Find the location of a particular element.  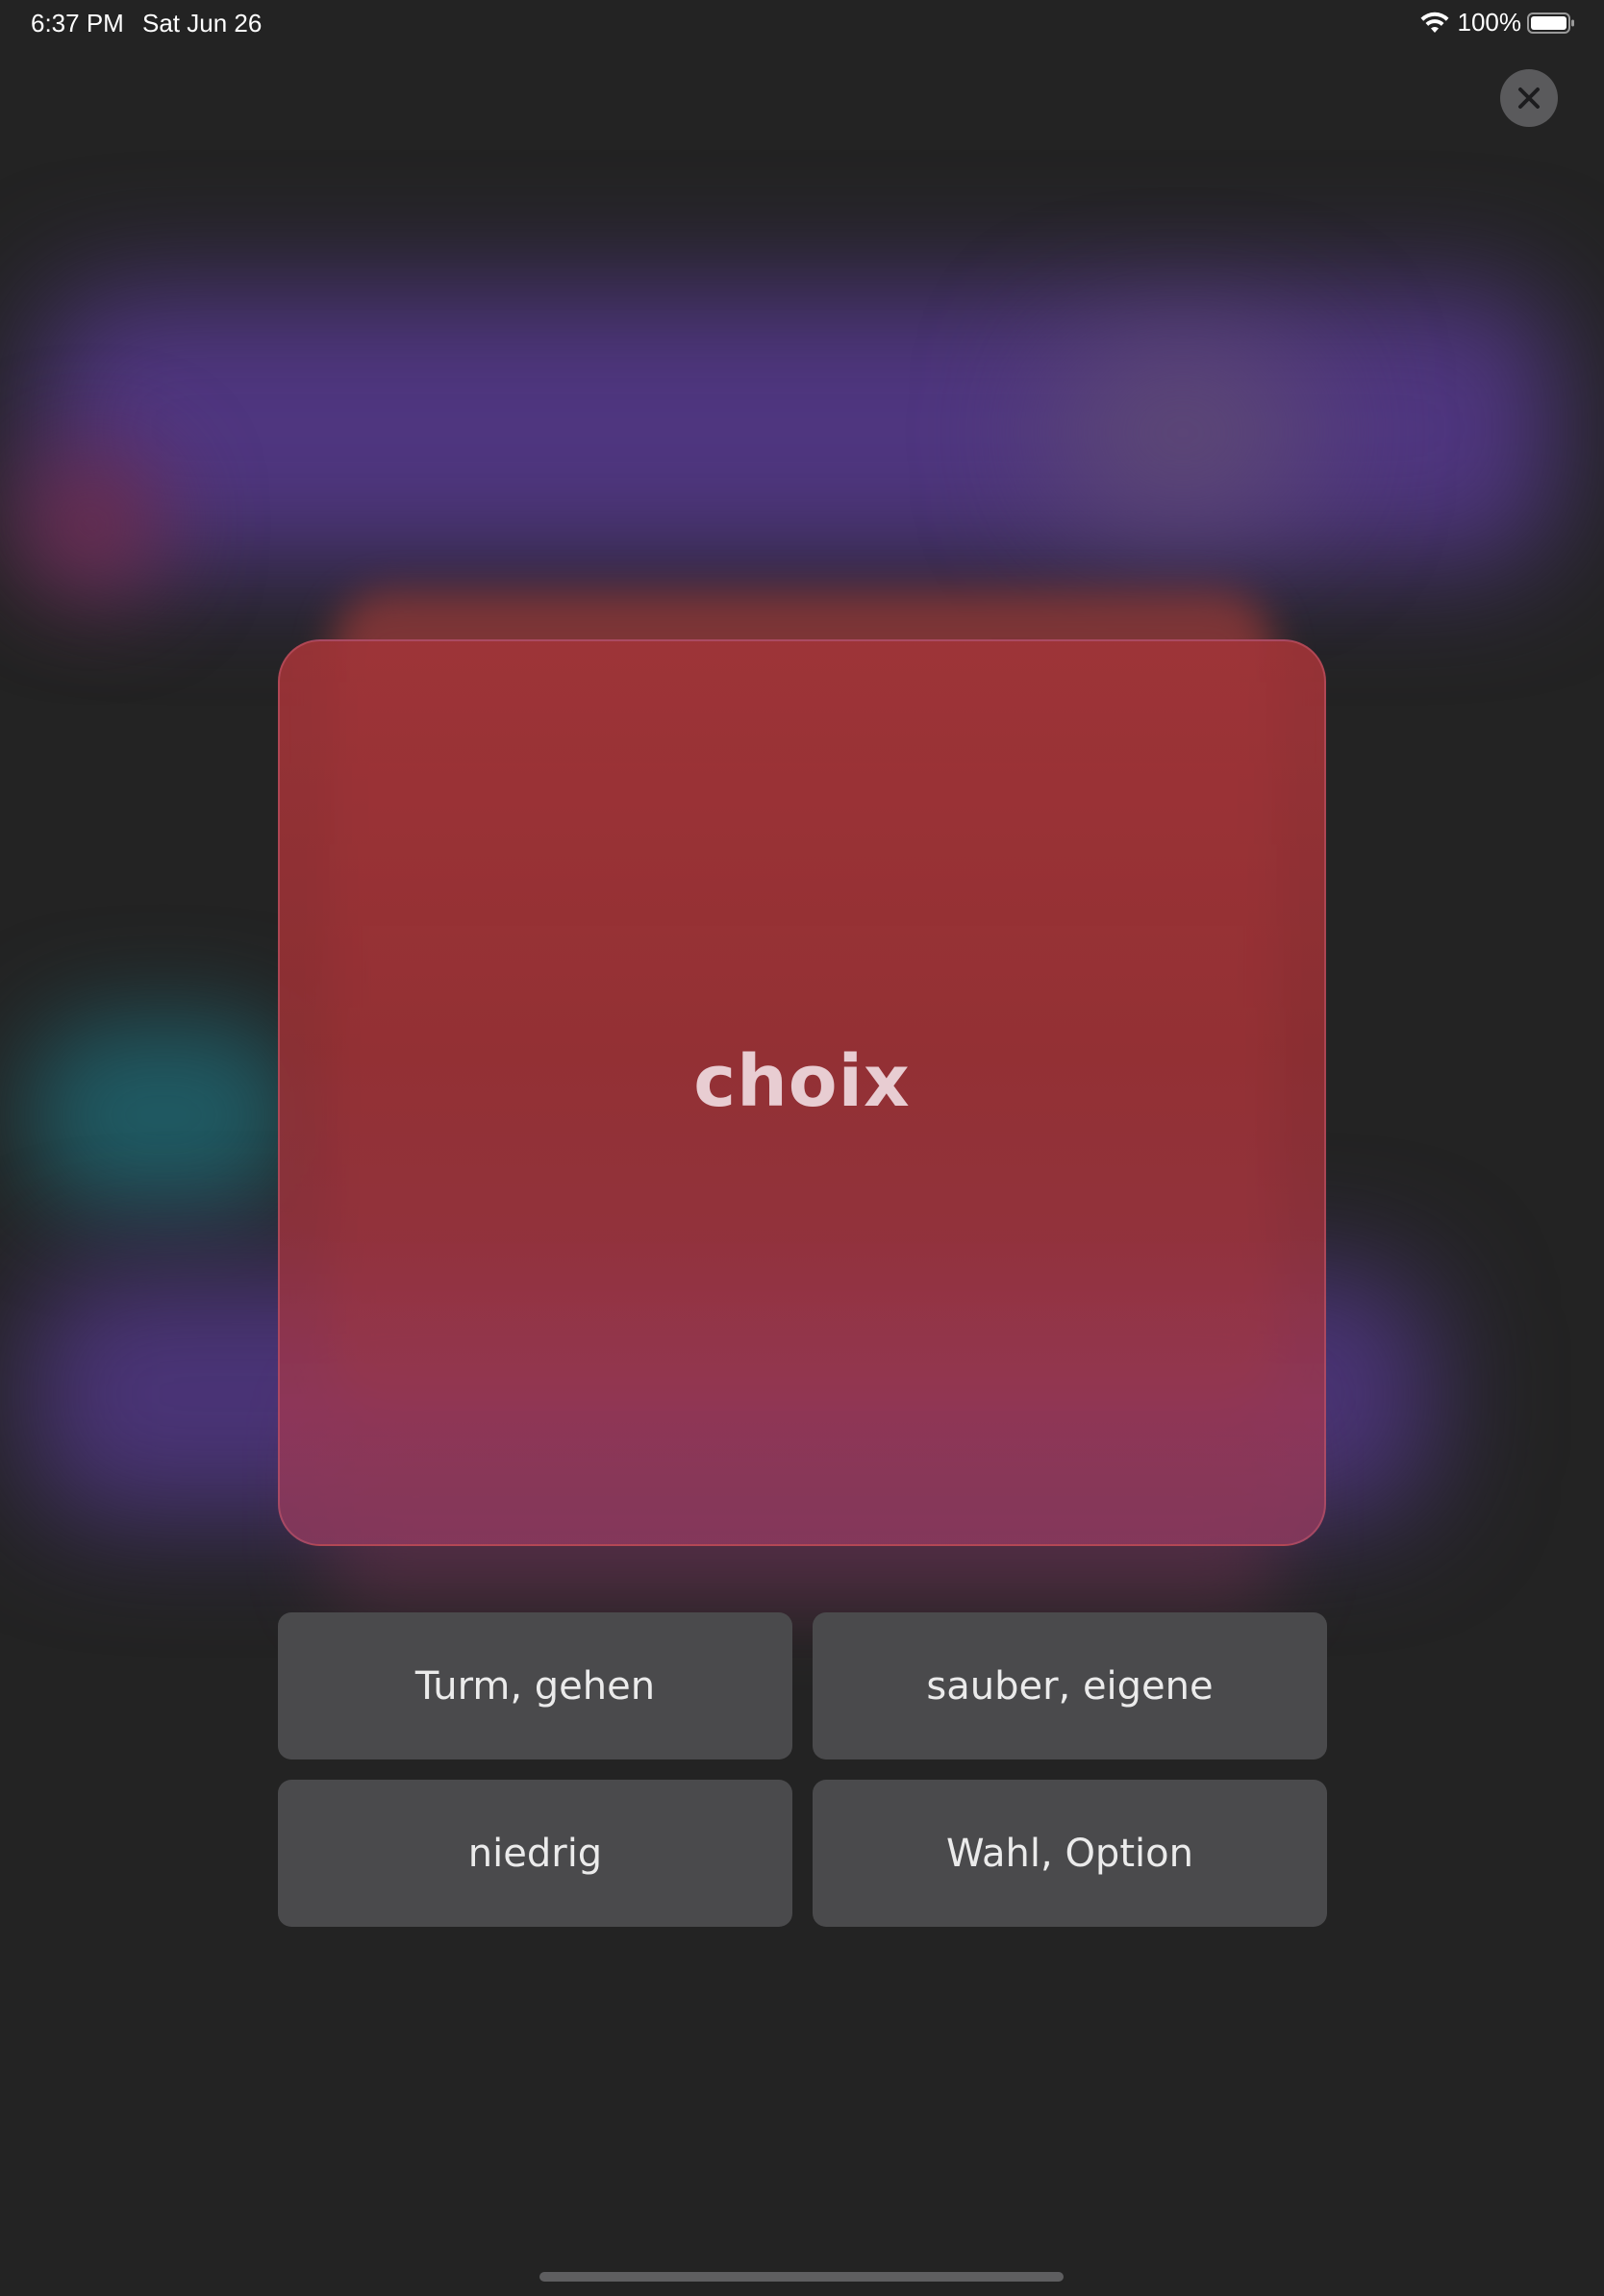

answer-label: sauber, eigene is located at coordinates (1070, 1686).